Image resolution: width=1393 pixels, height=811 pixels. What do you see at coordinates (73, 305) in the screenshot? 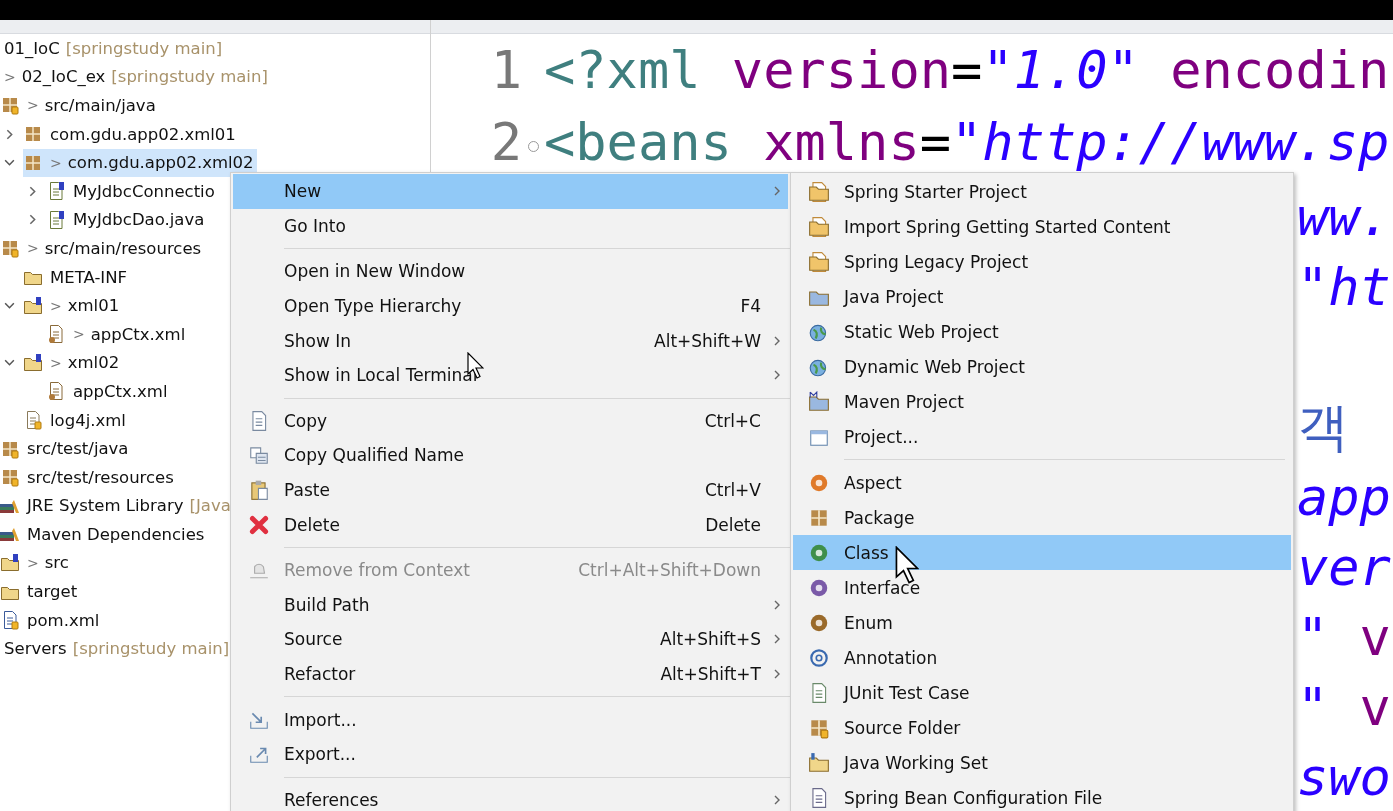
I see `tree-item: > xml01` at bounding box center [73, 305].